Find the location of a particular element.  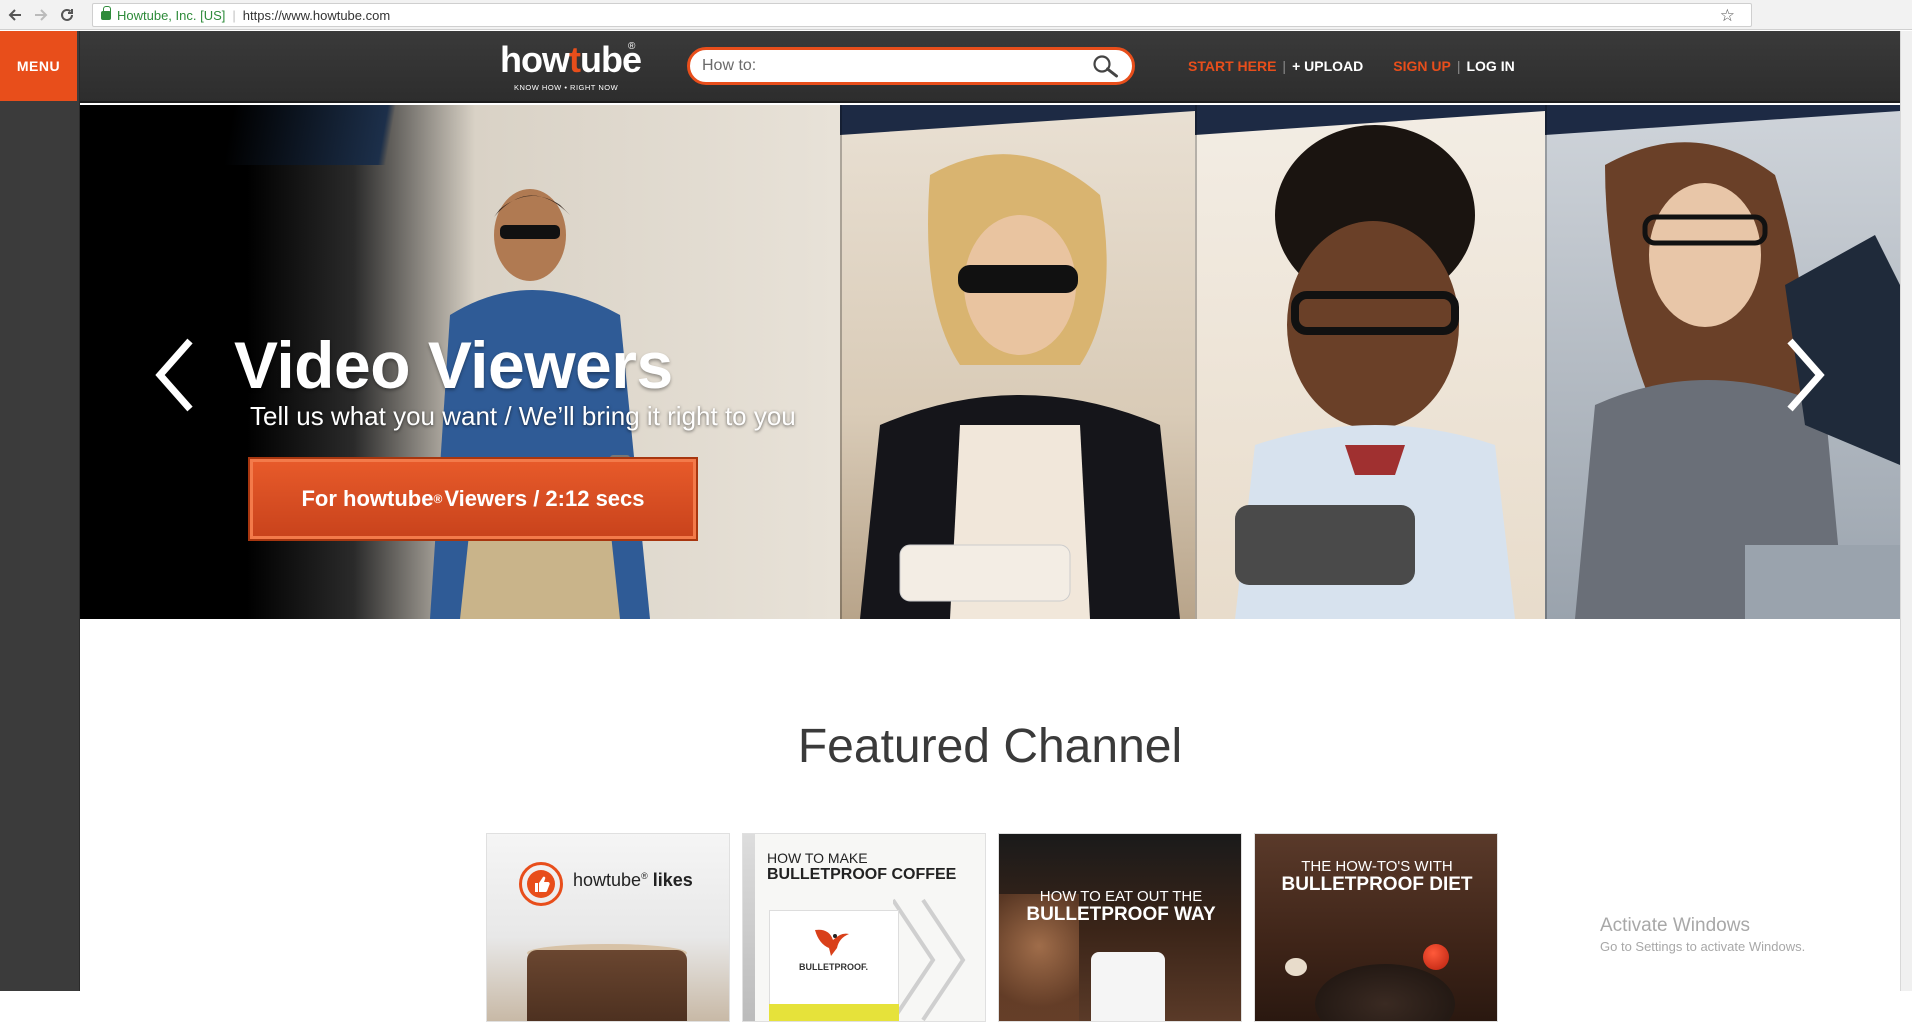

chevron-right-icon is located at coordinates (1805, 375).